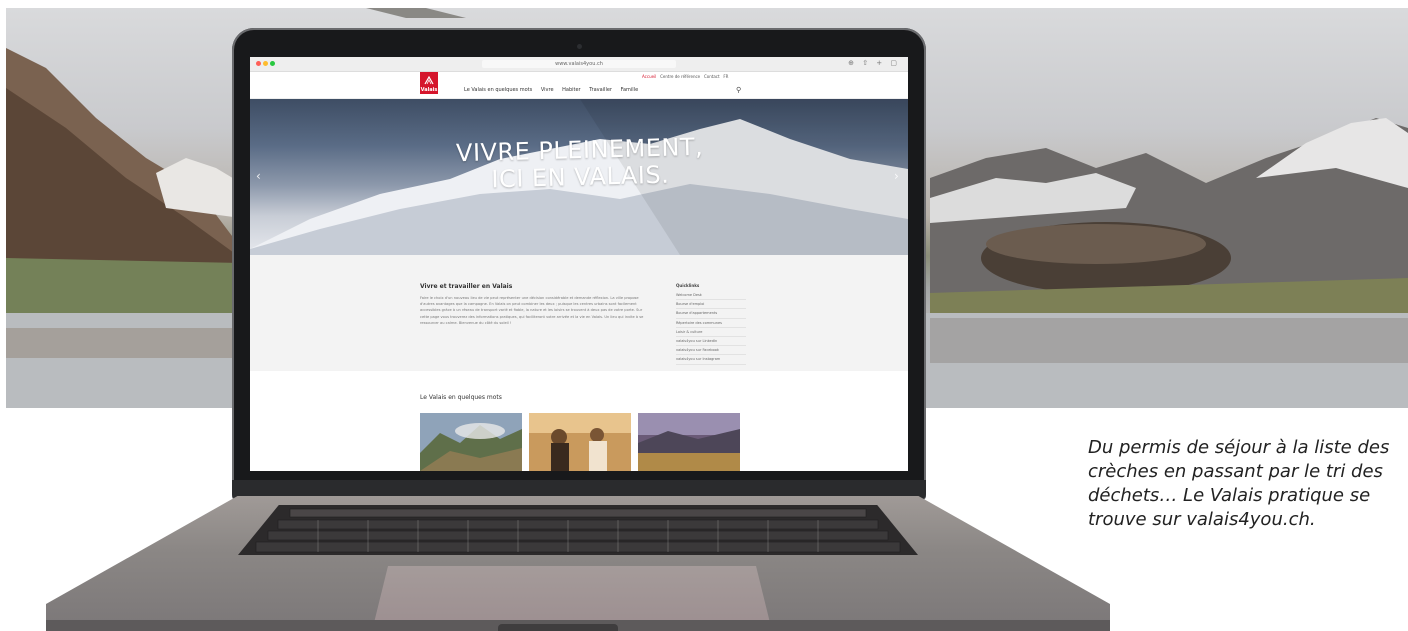 The width and height of the screenshot is (1408, 631). What do you see at coordinates (600, 90) in the screenshot?
I see `nav-item-travailler: Travailler` at bounding box center [600, 90].